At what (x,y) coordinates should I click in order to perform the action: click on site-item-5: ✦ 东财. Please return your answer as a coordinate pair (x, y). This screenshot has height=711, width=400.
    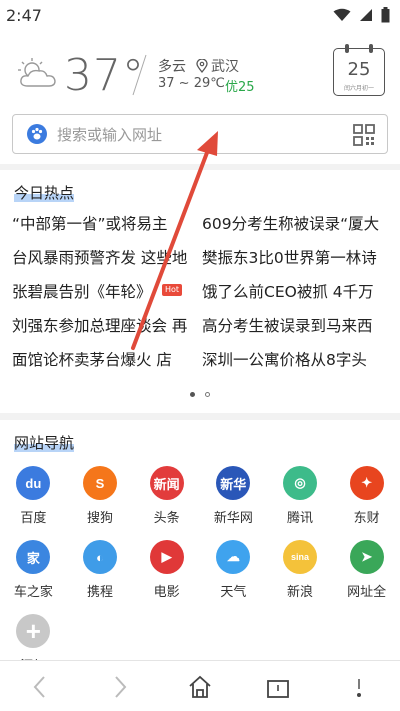
    Looking at the image, I should click on (366, 496).